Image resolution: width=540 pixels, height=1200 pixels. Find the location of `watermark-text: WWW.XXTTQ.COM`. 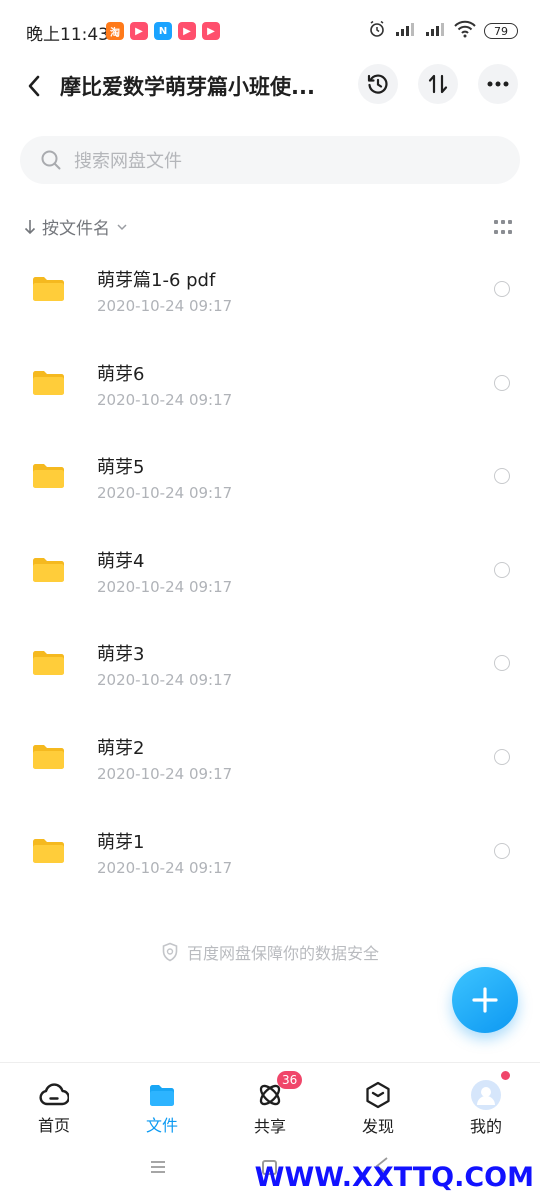

watermark-text: WWW.XXTTQ.COM is located at coordinates (394, 1177).